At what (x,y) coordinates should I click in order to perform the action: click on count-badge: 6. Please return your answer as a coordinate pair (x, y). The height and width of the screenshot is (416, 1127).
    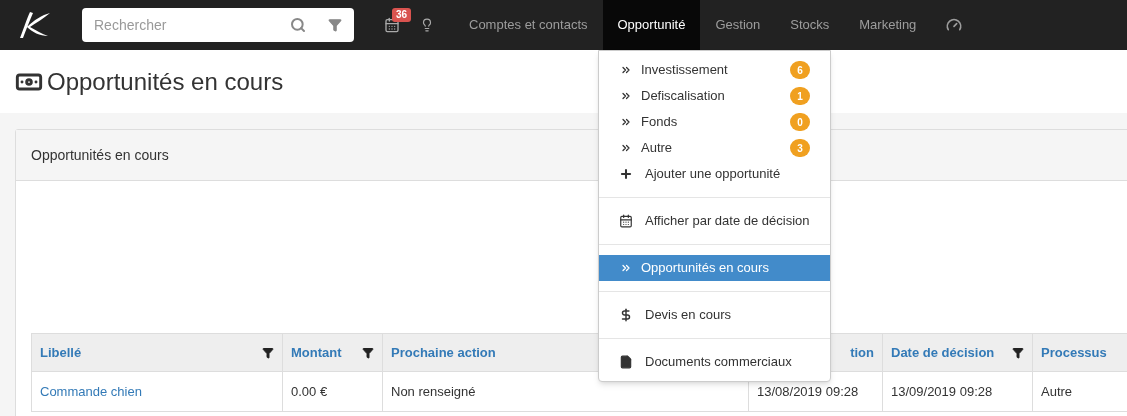
    Looking at the image, I should click on (800, 70).